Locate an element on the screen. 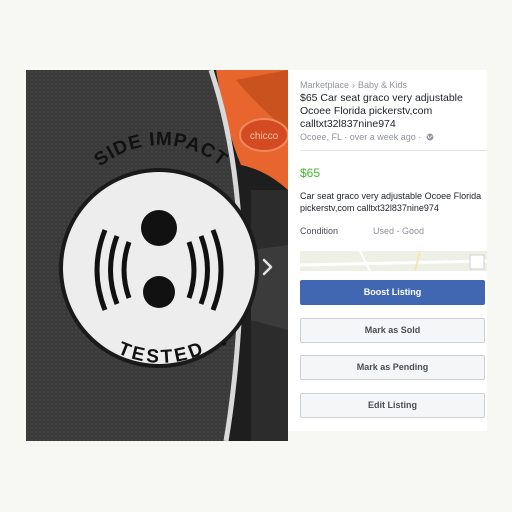  globe-icon is located at coordinates (430, 137).